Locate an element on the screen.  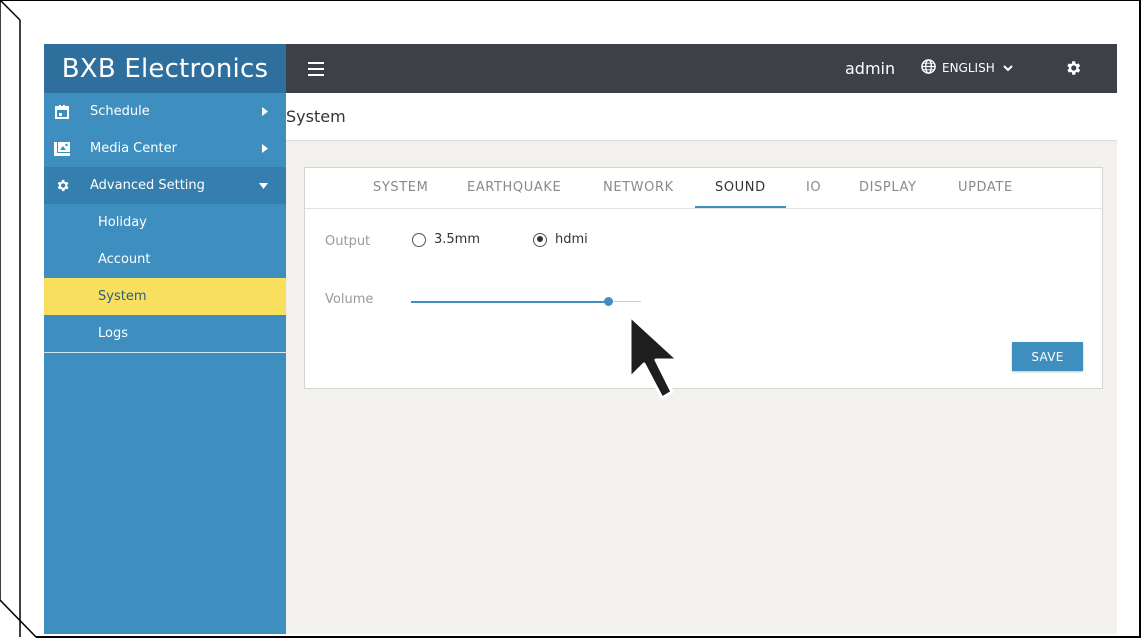
tab-io: IO is located at coordinates (813, 187).